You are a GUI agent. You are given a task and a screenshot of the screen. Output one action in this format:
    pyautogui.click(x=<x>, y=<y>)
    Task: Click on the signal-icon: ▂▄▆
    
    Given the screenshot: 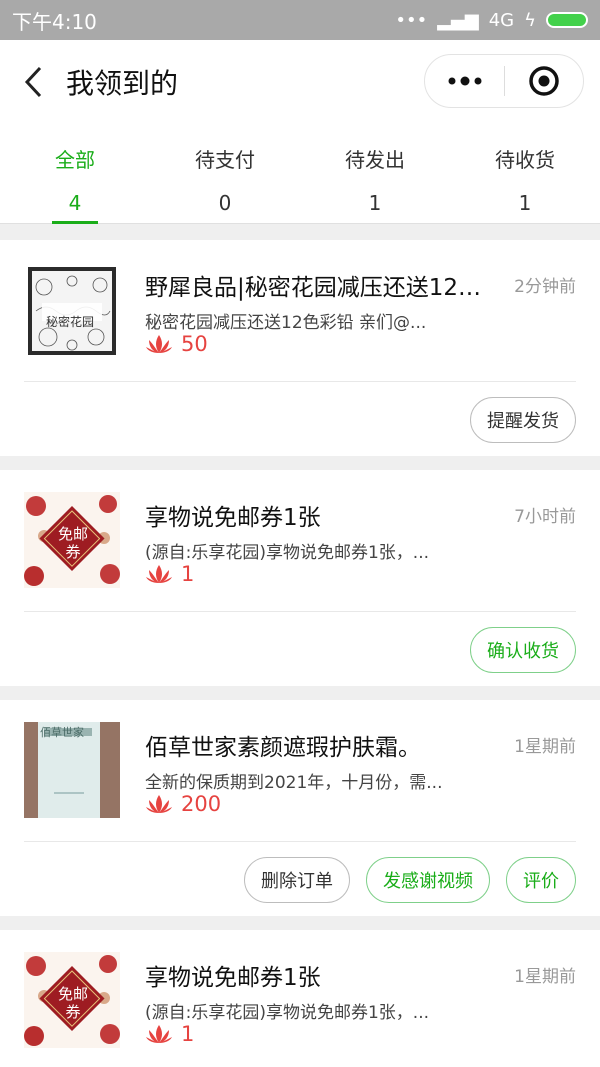 What is the action you would take?
    pyautogui.click(x=458, y=20)
    